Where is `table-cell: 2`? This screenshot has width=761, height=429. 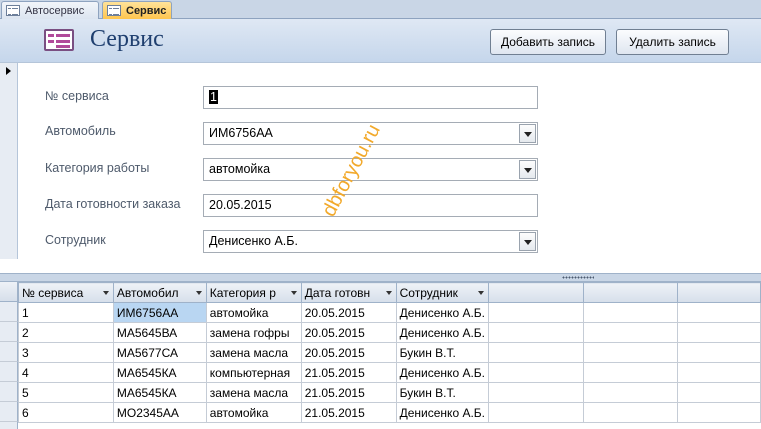
table-cell: 2 is located at coordinates (66, 332).